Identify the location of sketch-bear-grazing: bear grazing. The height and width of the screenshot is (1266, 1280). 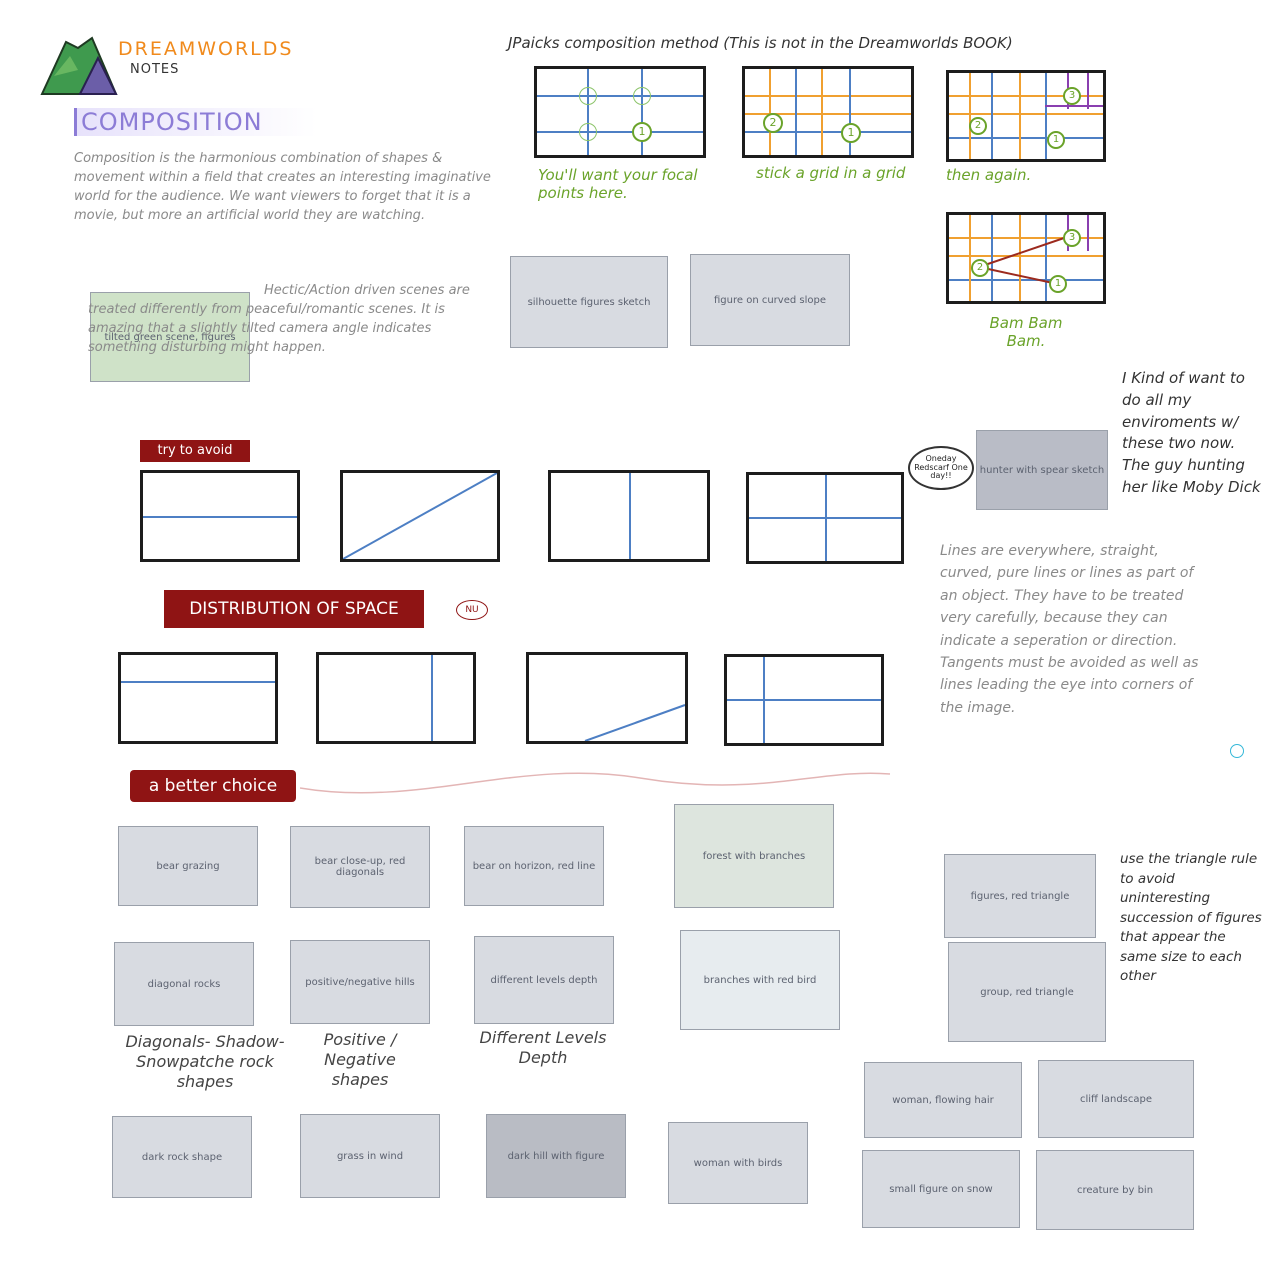
(188, 866).